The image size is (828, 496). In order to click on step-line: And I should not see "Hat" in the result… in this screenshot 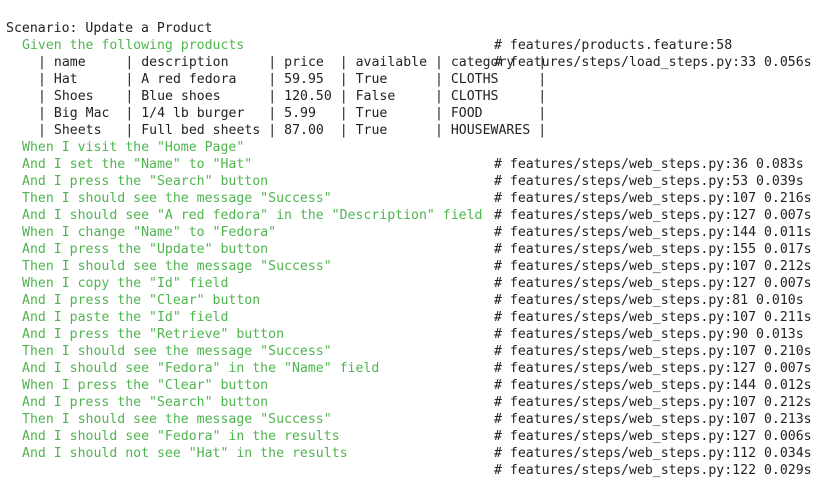, I will do `click(414, 453)`.